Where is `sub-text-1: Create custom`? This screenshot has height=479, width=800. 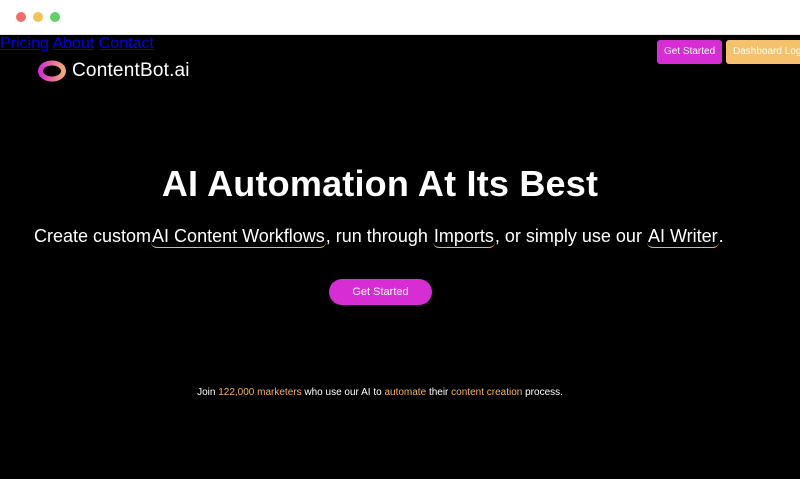 sub-text-1: Create custom is located at coordinates (93, 236).